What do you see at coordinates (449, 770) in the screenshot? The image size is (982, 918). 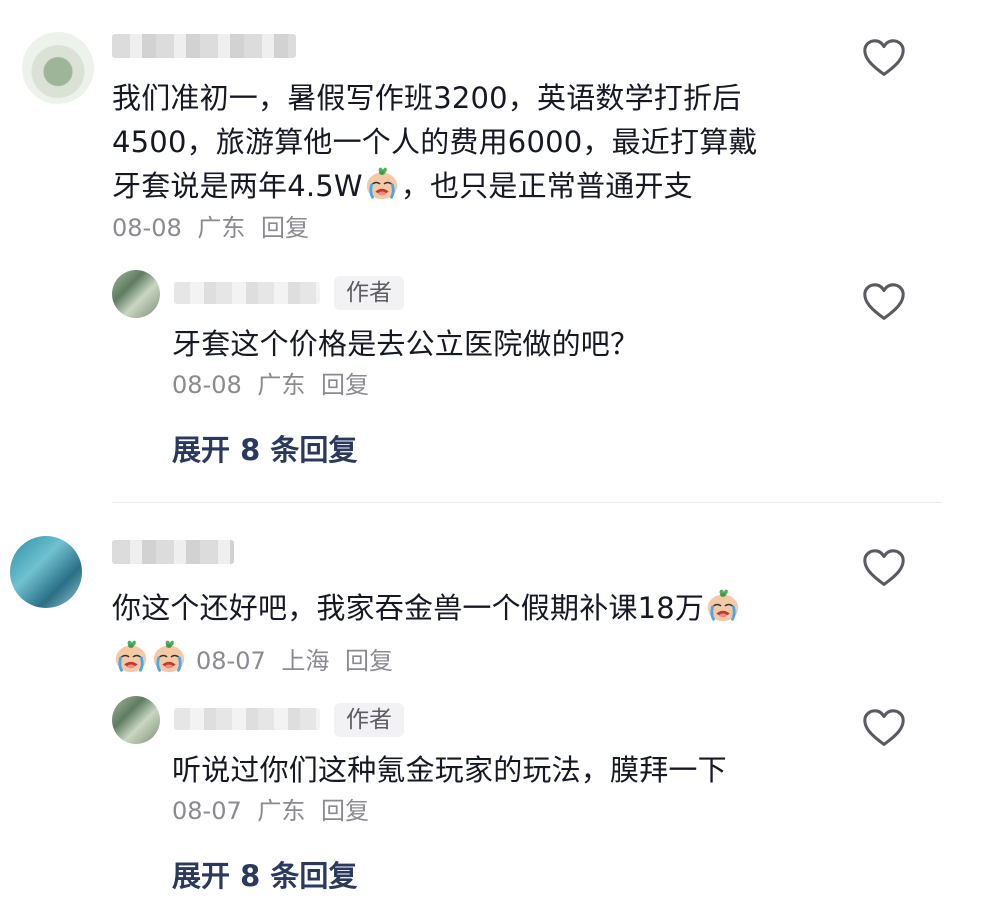 I see `reply-text: 听说过你们这种氪金玩家的玩法，膜拜一下` at bounding box center [449, 770].